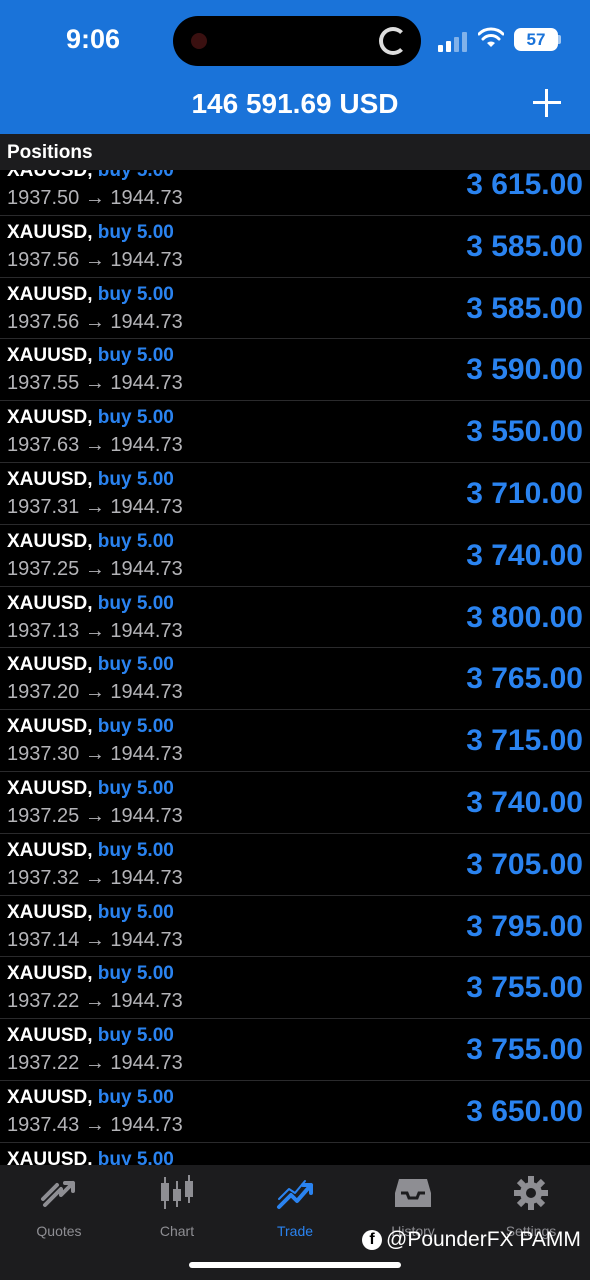 The height and width of the screenshot is (1280, 590). Describe the element at coordinates (95, 630) in the screenshot. I see `position-prices: 1937.13 → 1944.73` at that location.